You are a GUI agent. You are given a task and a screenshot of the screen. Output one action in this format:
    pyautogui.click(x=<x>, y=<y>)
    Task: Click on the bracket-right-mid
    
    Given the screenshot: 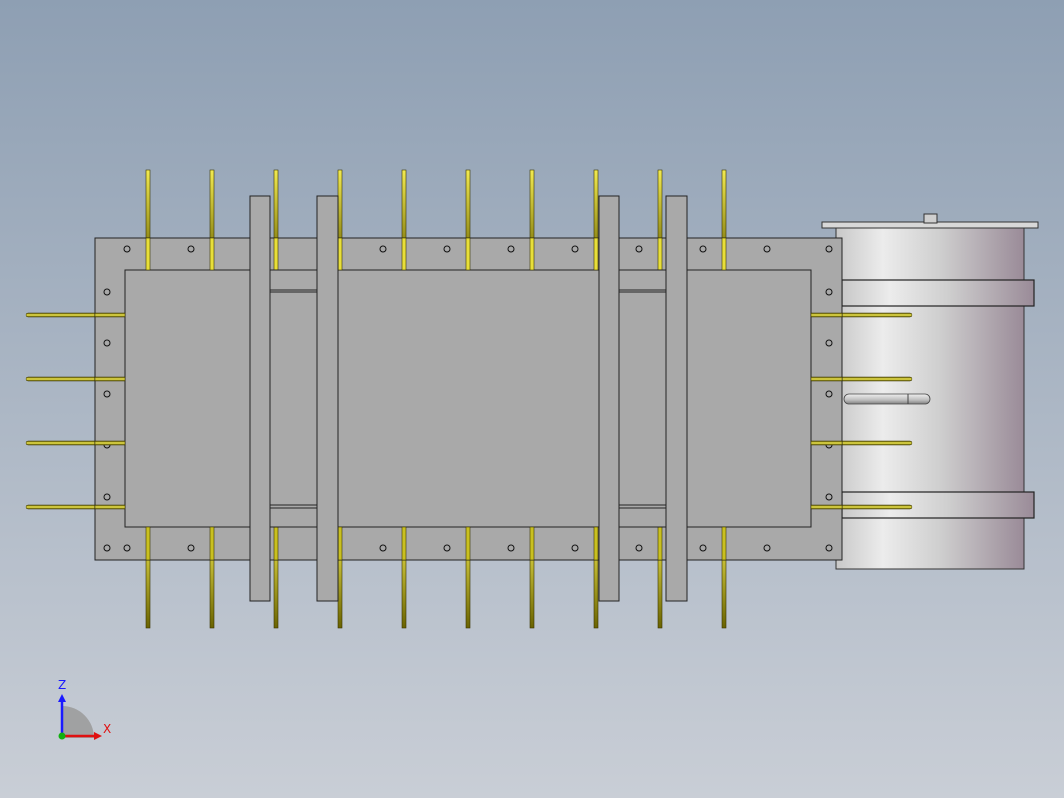 What is the action you would take?
    pyautogui.click(x=642, y=398)
    